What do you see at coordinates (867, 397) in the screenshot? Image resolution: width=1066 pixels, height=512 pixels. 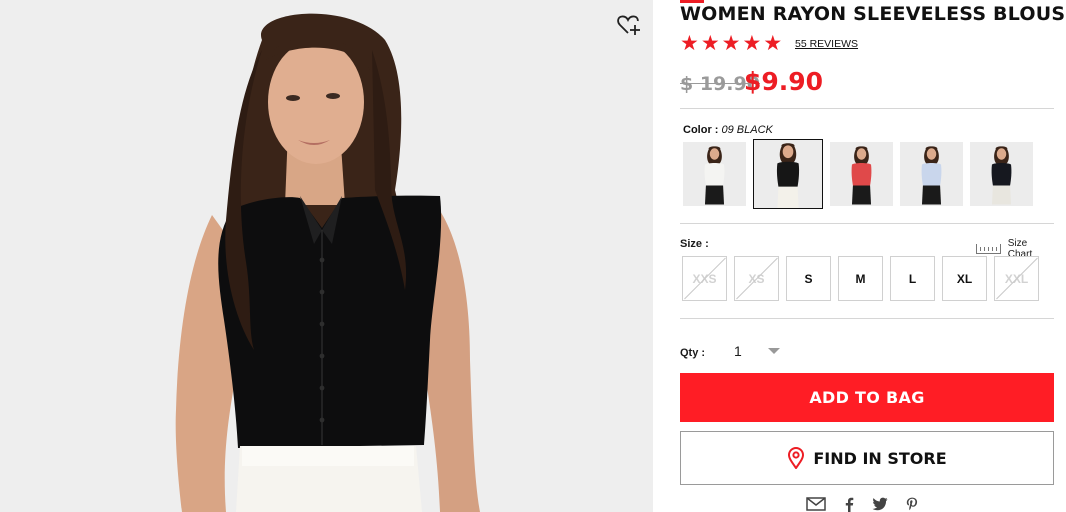 I see `add-to-bag-button: ADD TO BAG` at bounding box center [867, 397].